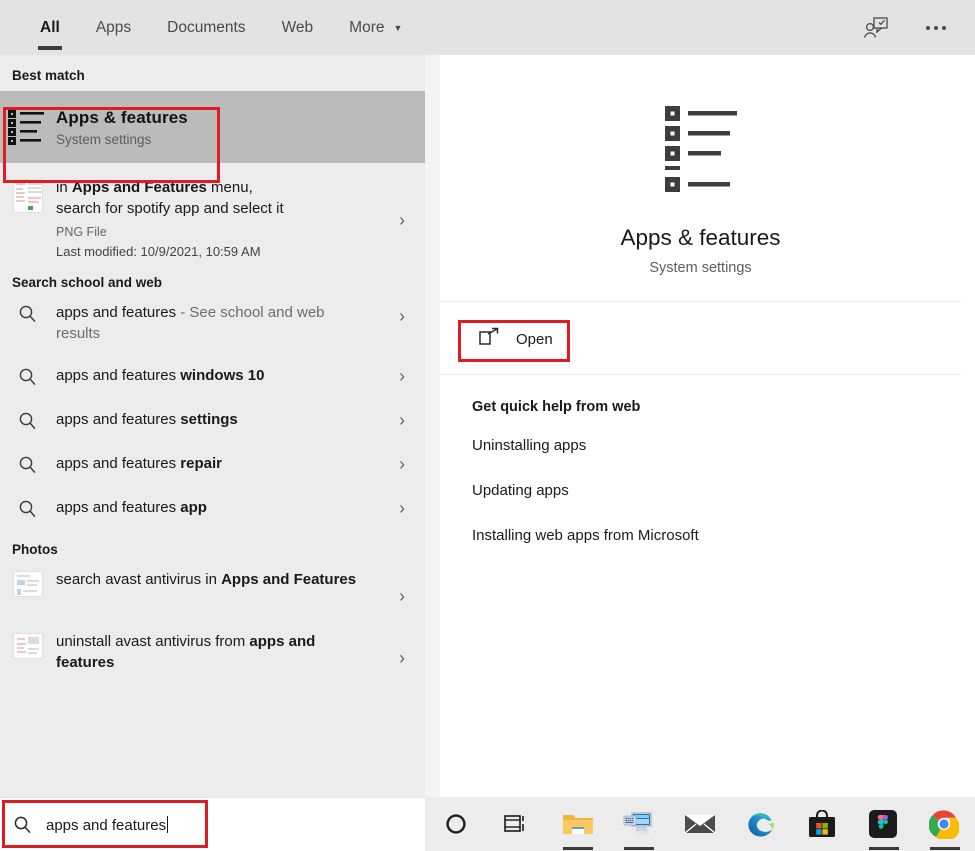 The height and width of the screenshot is (851, 975). I want to click on web-result-row-2: apps and features settings ›, so click(212, 420).